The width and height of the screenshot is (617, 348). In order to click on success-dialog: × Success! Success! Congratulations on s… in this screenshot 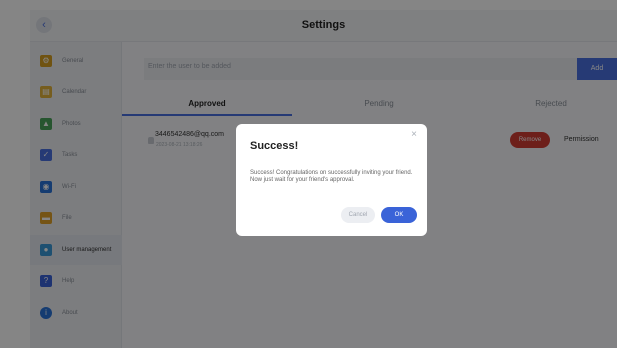, I will do `click(331, 180)`.